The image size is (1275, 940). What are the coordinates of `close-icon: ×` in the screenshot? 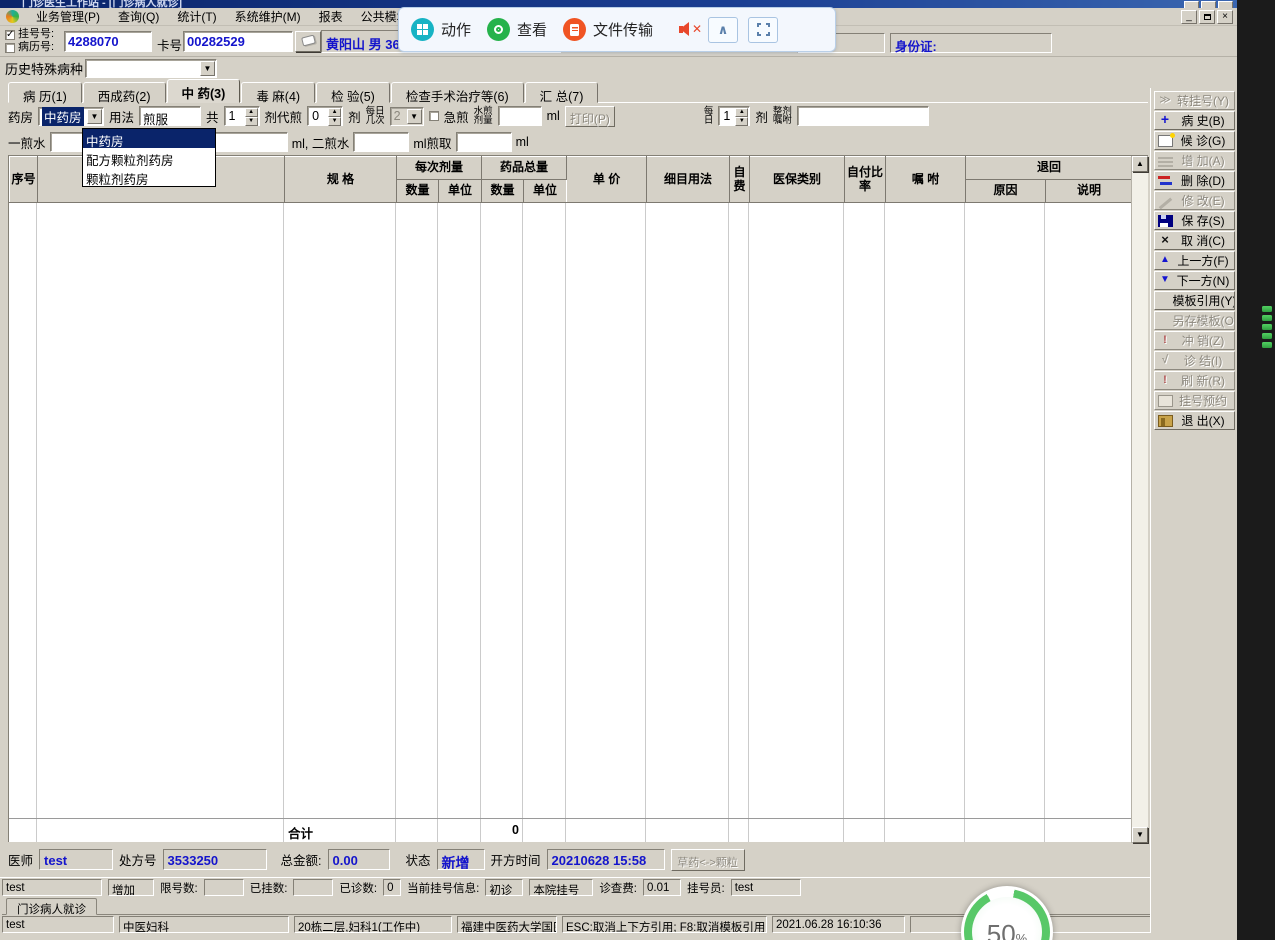 It's located at (1225, 17).